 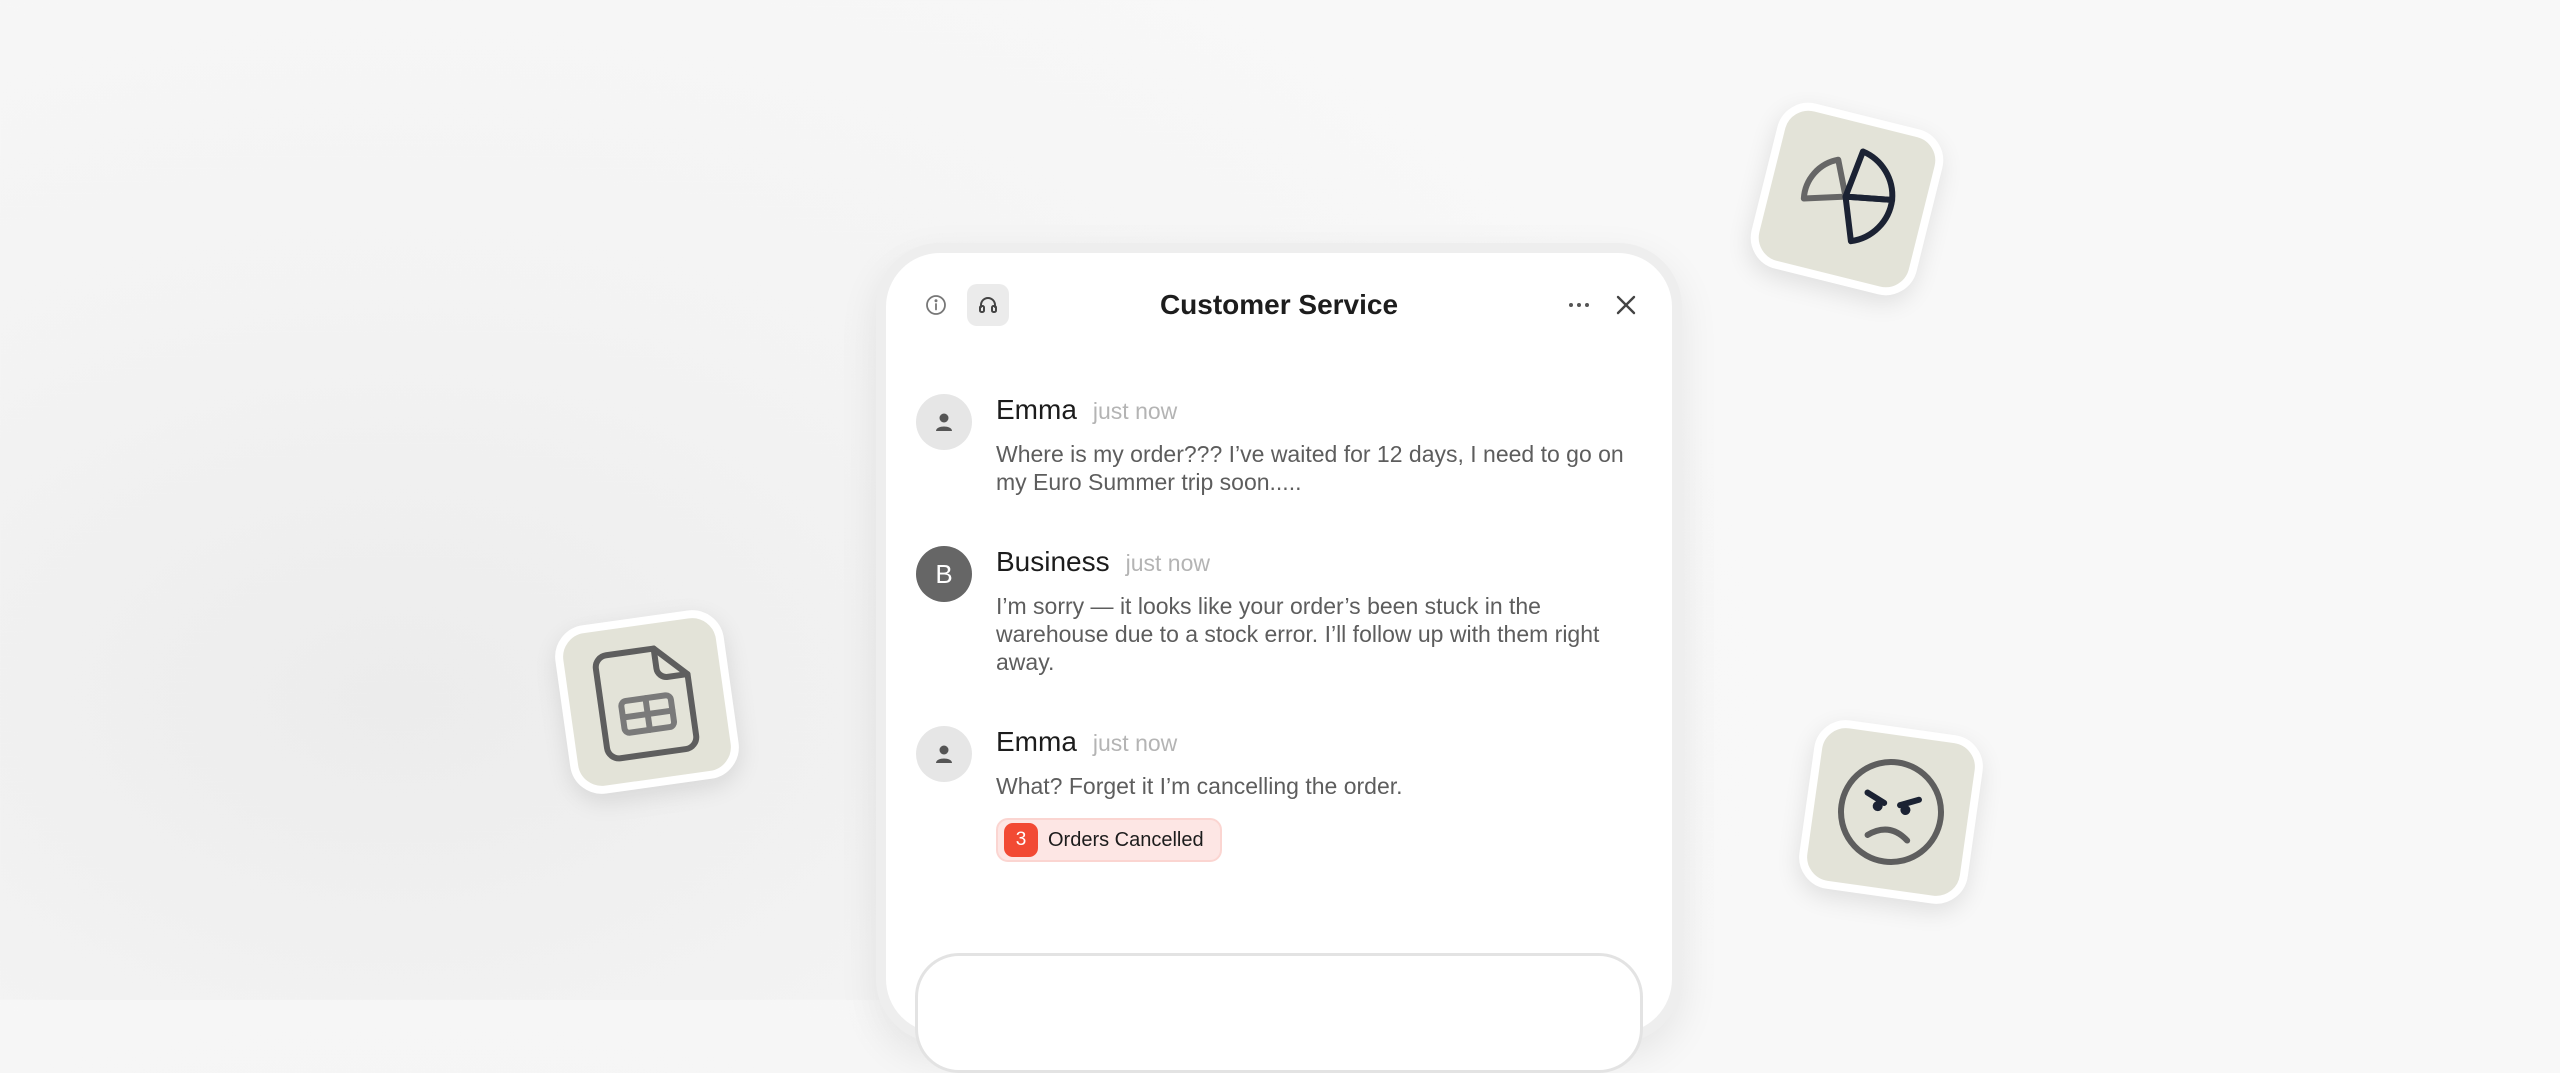 I want to click on avatar-letter: B, so click(x=944, y=573).